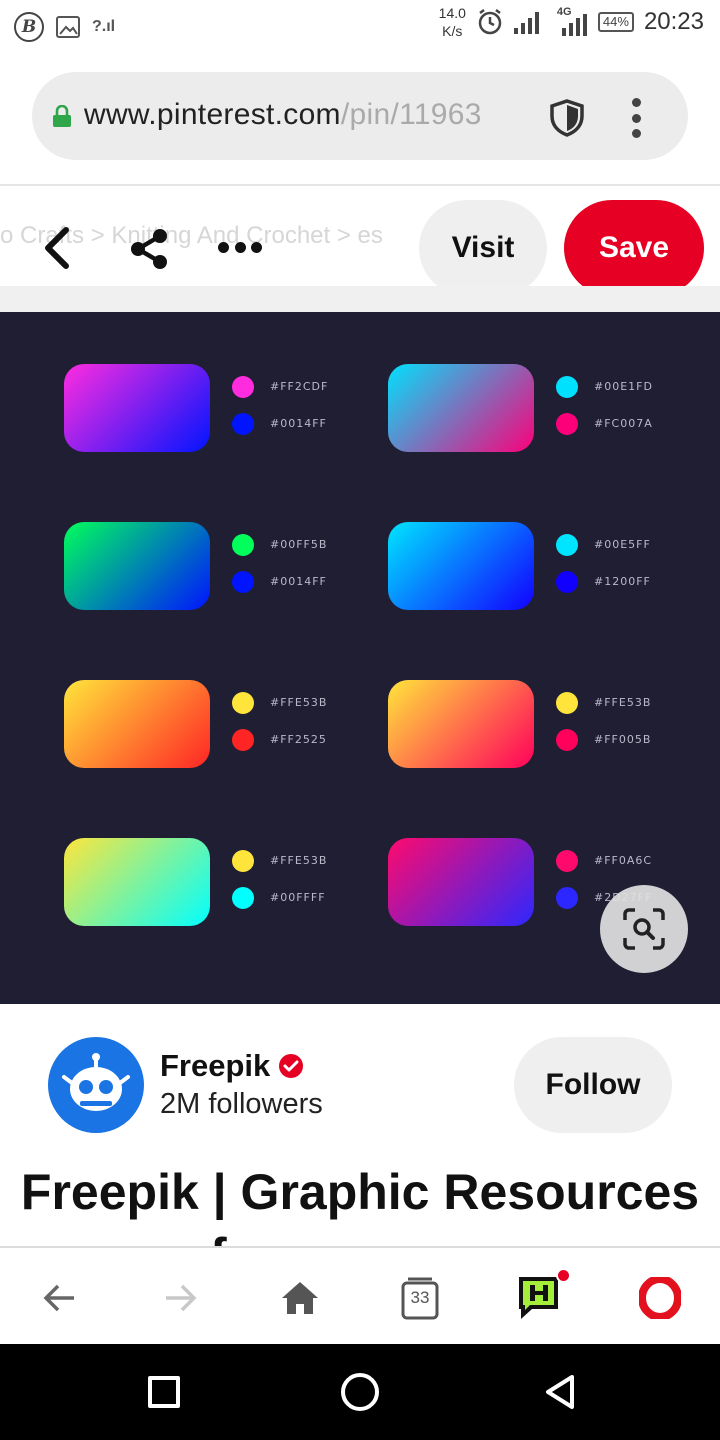 This screenshot has height=1440, width=720. I want to click on hex-code-label: #FF2CDF, so click(299, 386).